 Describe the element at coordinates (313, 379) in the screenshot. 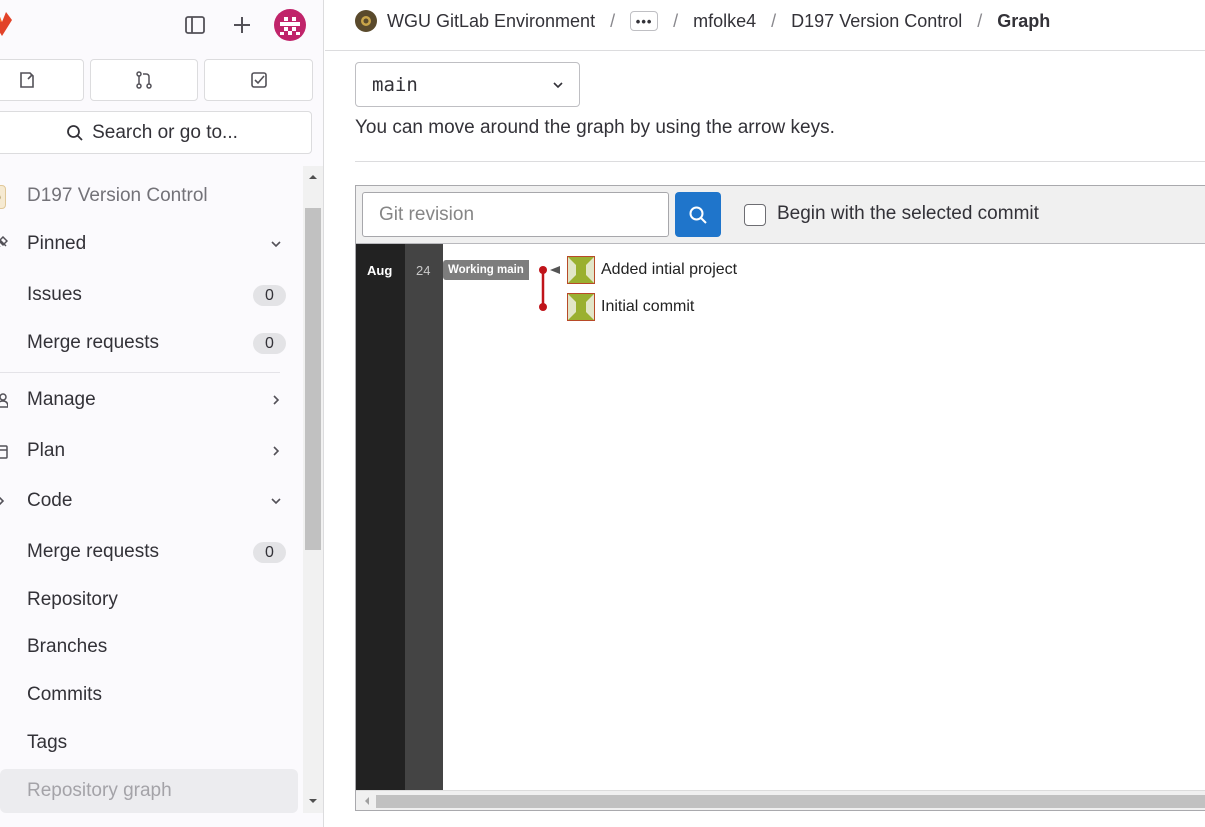

I see `sidebar-scroll-thumb` at that location.